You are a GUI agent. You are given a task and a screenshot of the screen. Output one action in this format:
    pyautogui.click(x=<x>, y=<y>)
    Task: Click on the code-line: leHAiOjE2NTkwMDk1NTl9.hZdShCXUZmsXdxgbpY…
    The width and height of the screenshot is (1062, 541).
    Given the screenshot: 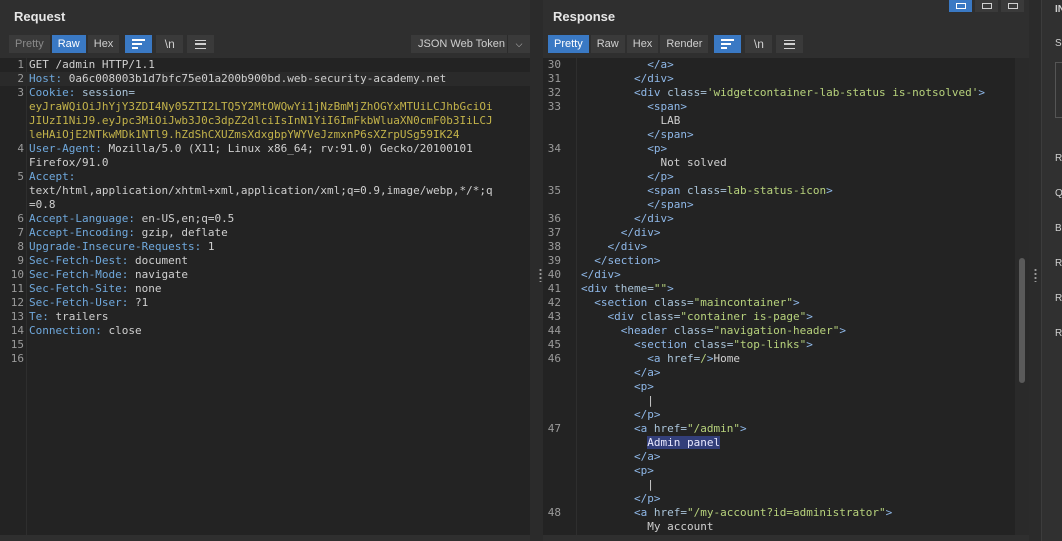 What is the action you would take?
    pyautogui.click(x=265, y=135)
    